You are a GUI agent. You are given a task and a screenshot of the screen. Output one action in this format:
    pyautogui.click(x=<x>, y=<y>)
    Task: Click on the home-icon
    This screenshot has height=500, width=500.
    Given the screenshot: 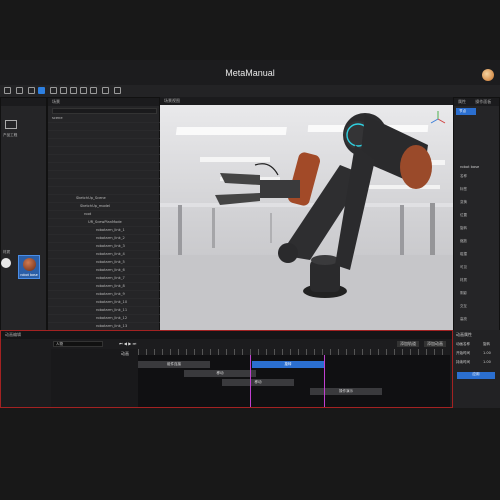 What is the action you would take?
    pyautogui.click(x=41, y=90)
    